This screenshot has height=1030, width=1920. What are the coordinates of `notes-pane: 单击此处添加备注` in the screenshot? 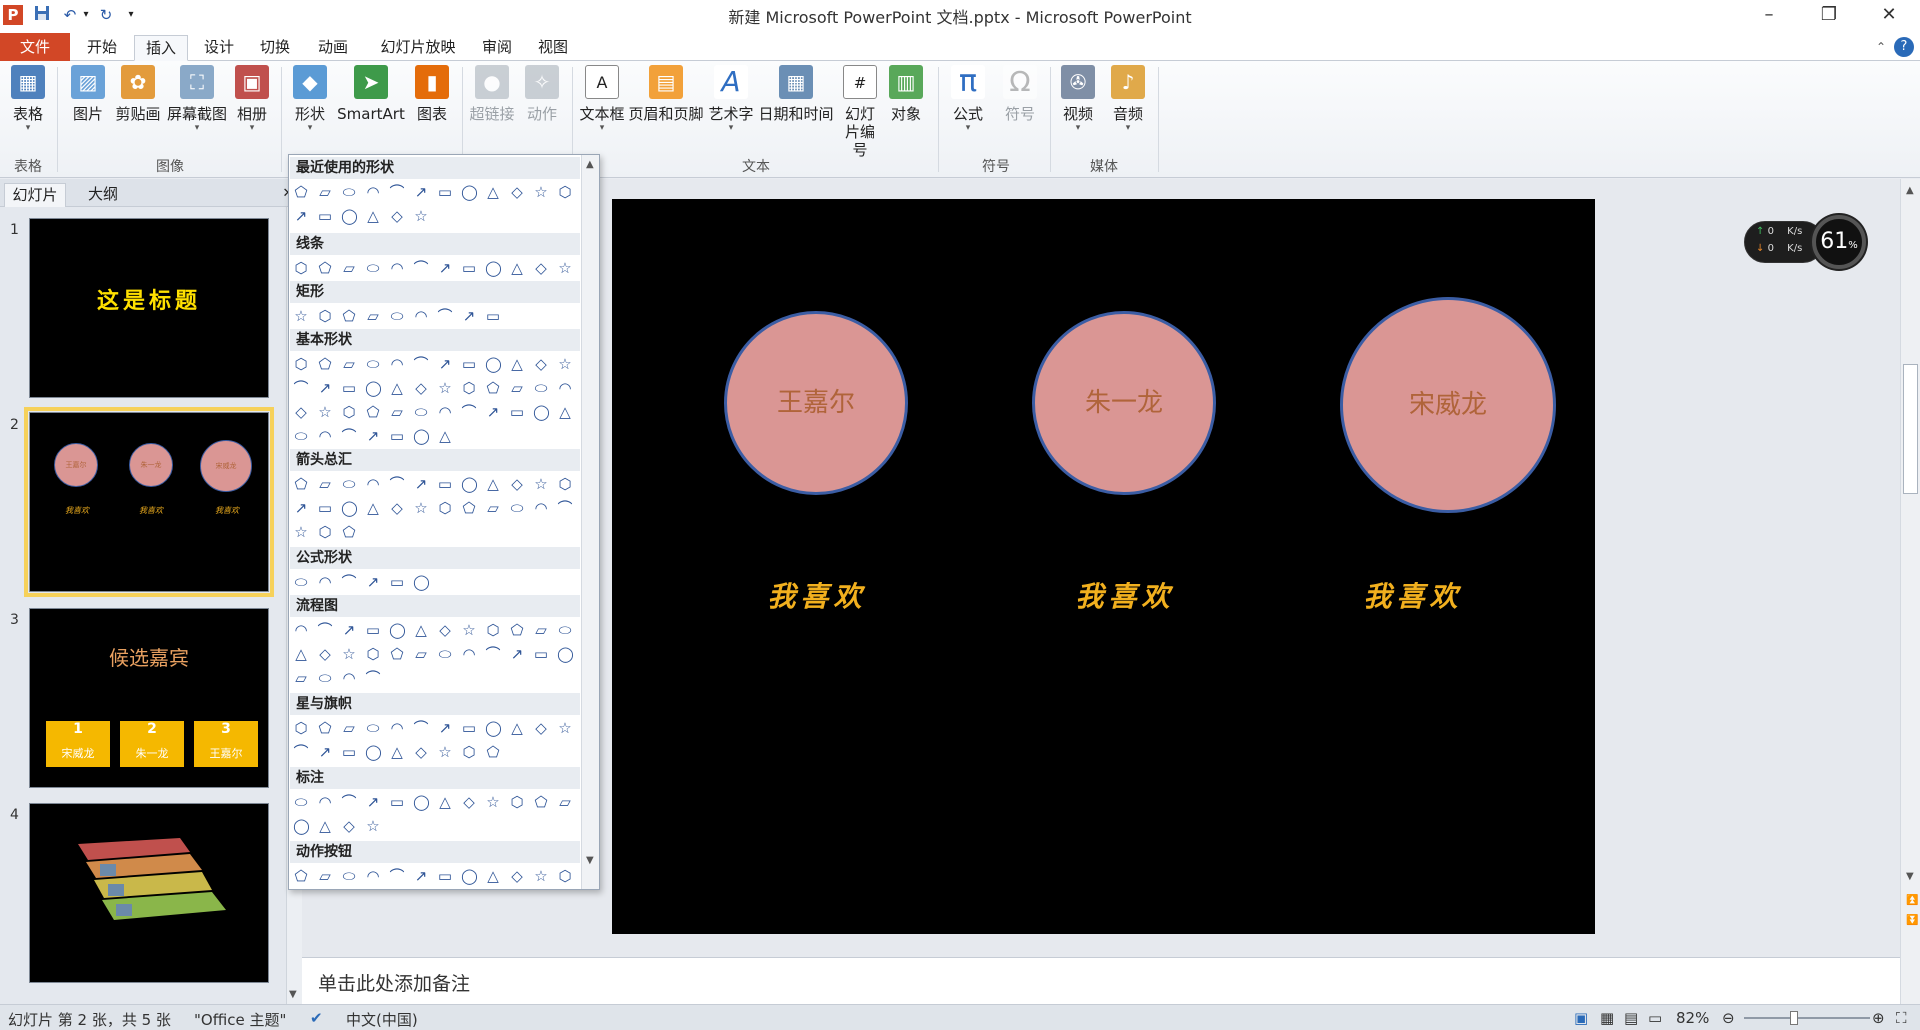 It's located at (1101, 980).